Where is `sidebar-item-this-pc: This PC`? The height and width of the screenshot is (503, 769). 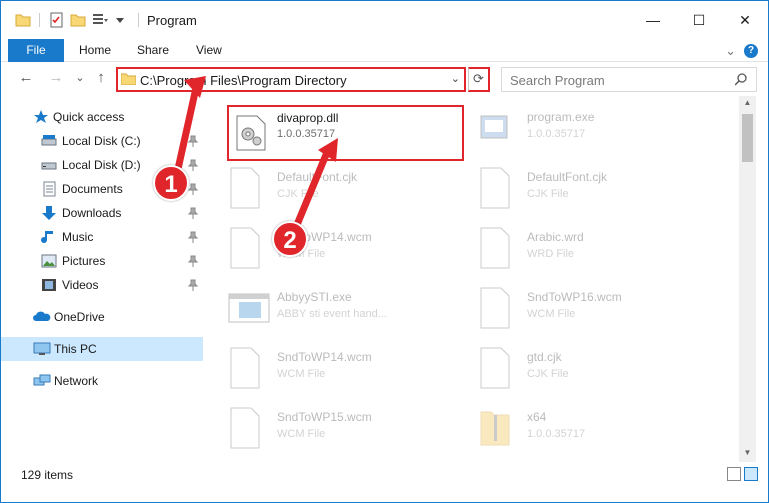 sidebar-item-this-pc: This PC is located at coordinates (102, 349).